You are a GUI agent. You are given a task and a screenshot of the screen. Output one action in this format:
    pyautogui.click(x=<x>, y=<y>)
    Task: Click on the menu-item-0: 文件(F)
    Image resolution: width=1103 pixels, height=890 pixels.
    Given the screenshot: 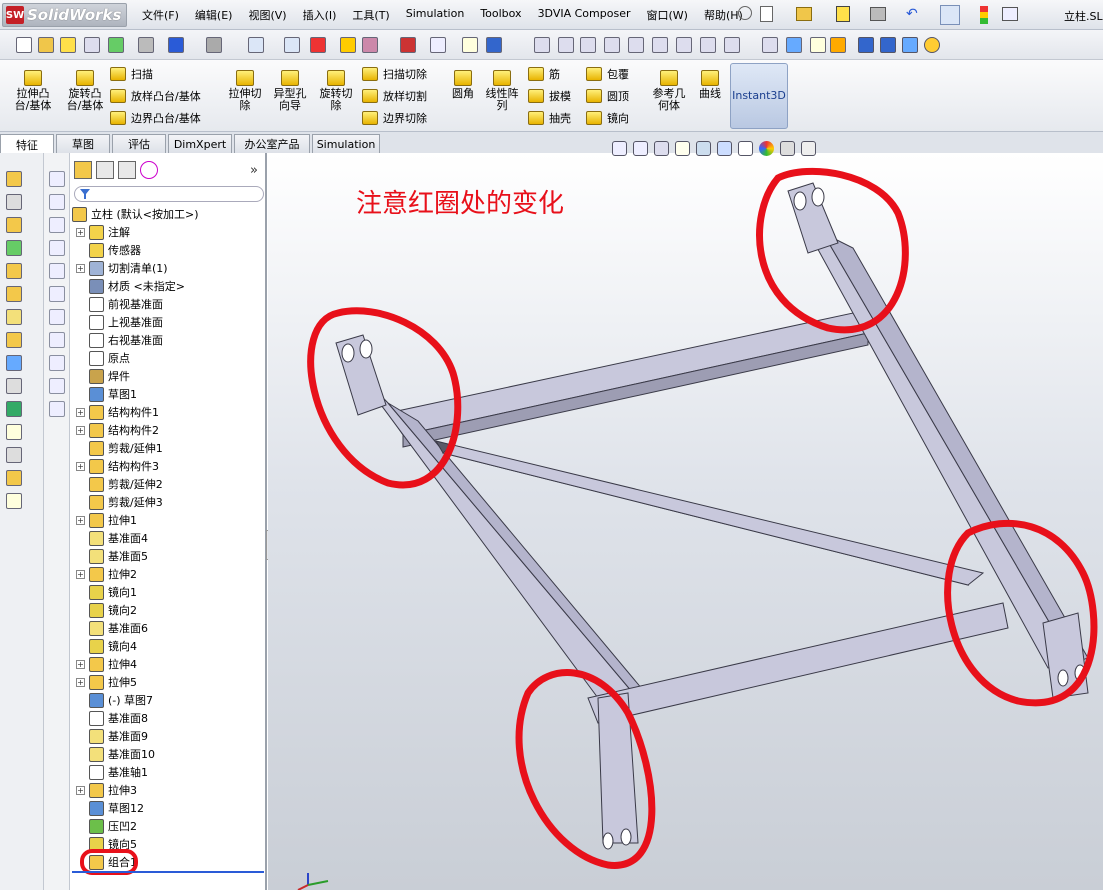 What is the action you would take?
    pyautogui.click(x=160, y=15)
    